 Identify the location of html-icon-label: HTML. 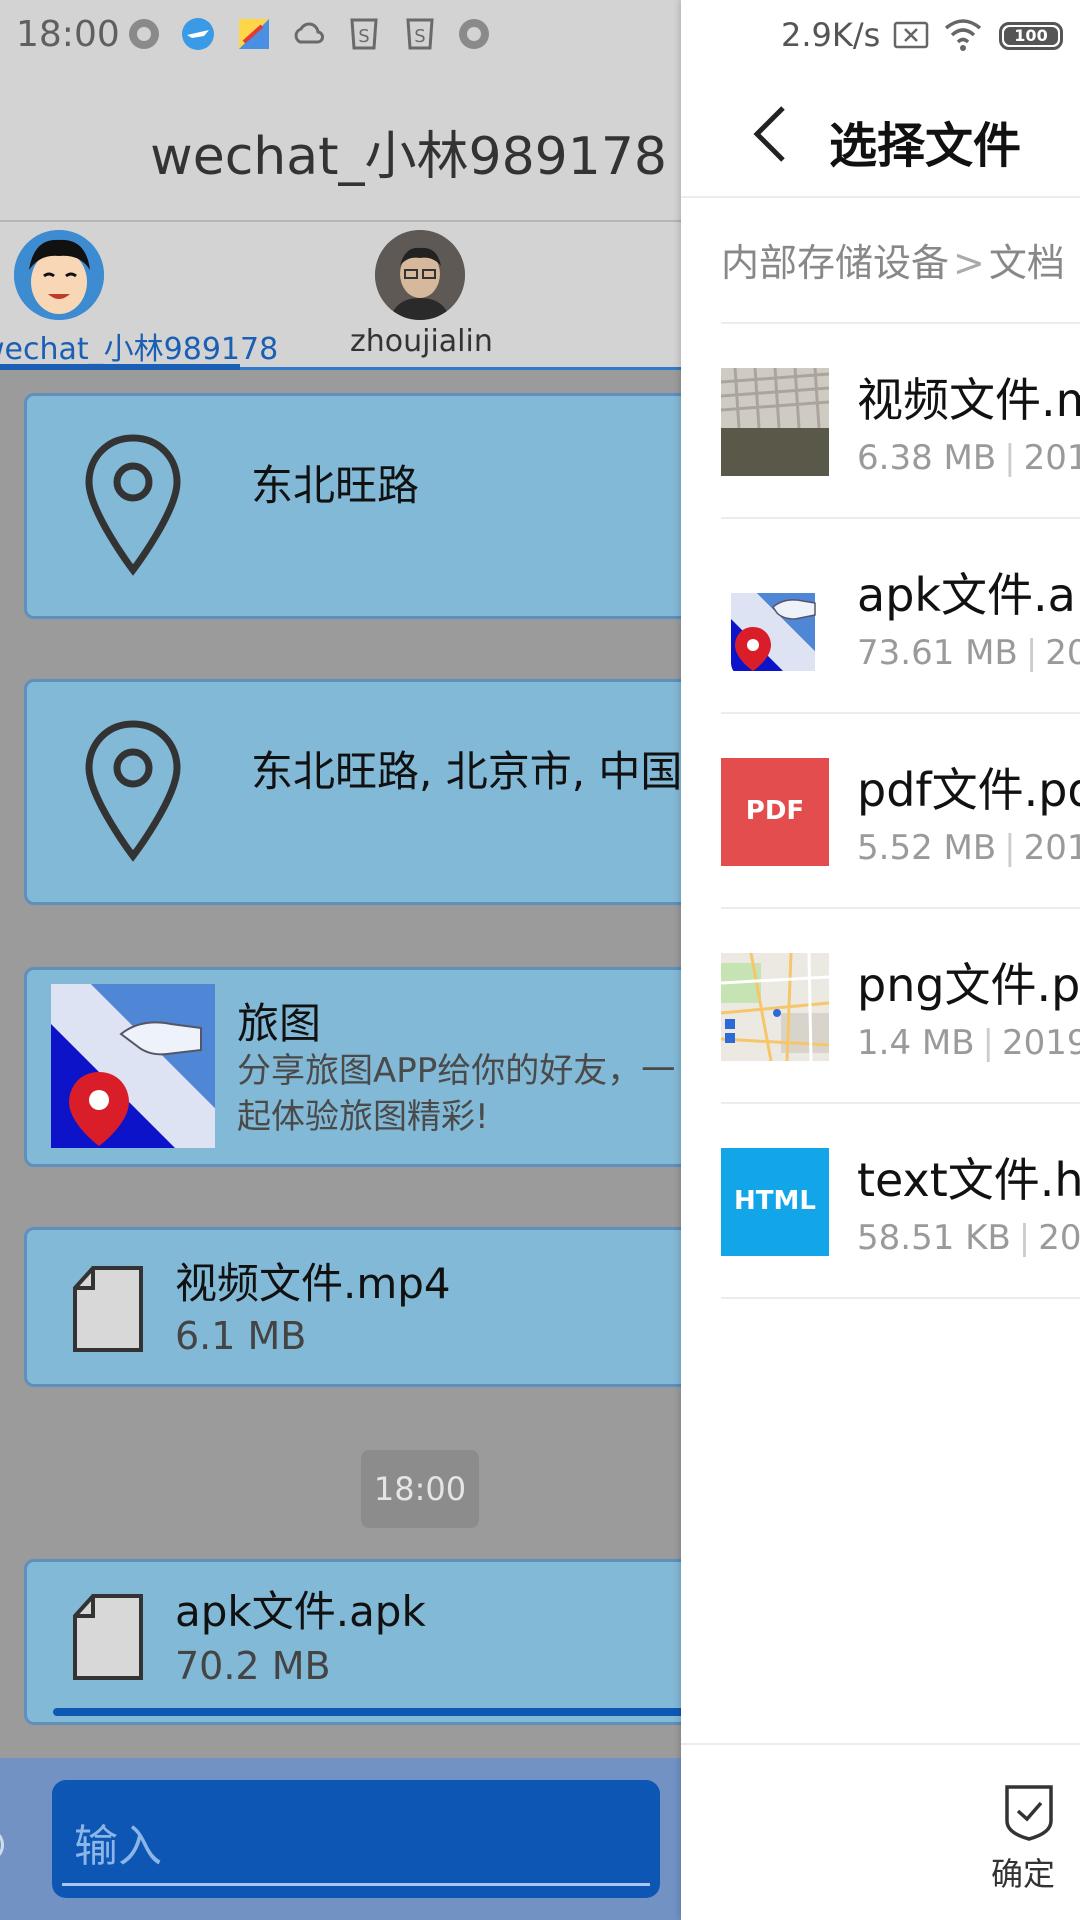
(775, 1201).